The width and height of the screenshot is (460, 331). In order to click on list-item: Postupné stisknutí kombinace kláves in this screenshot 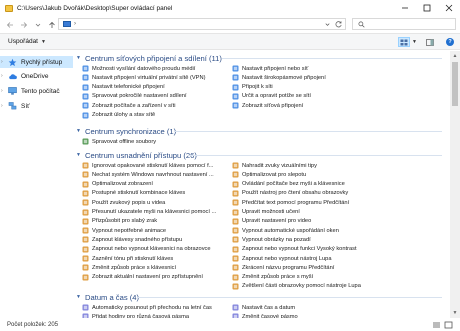, I will do `click(133, 193)`.